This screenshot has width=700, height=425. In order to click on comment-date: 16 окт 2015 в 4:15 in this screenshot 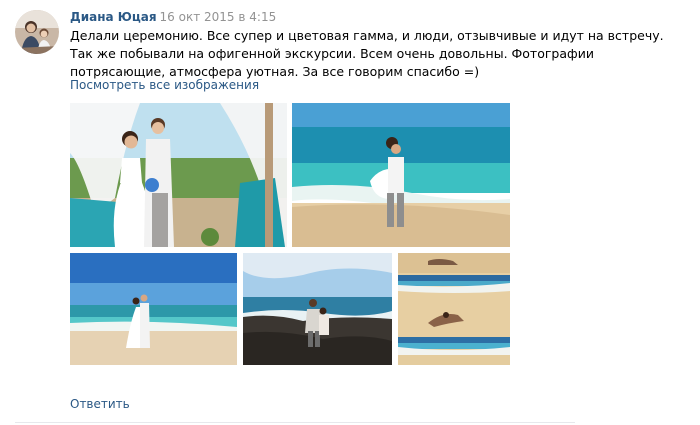, I will do `click(218, 17)`.